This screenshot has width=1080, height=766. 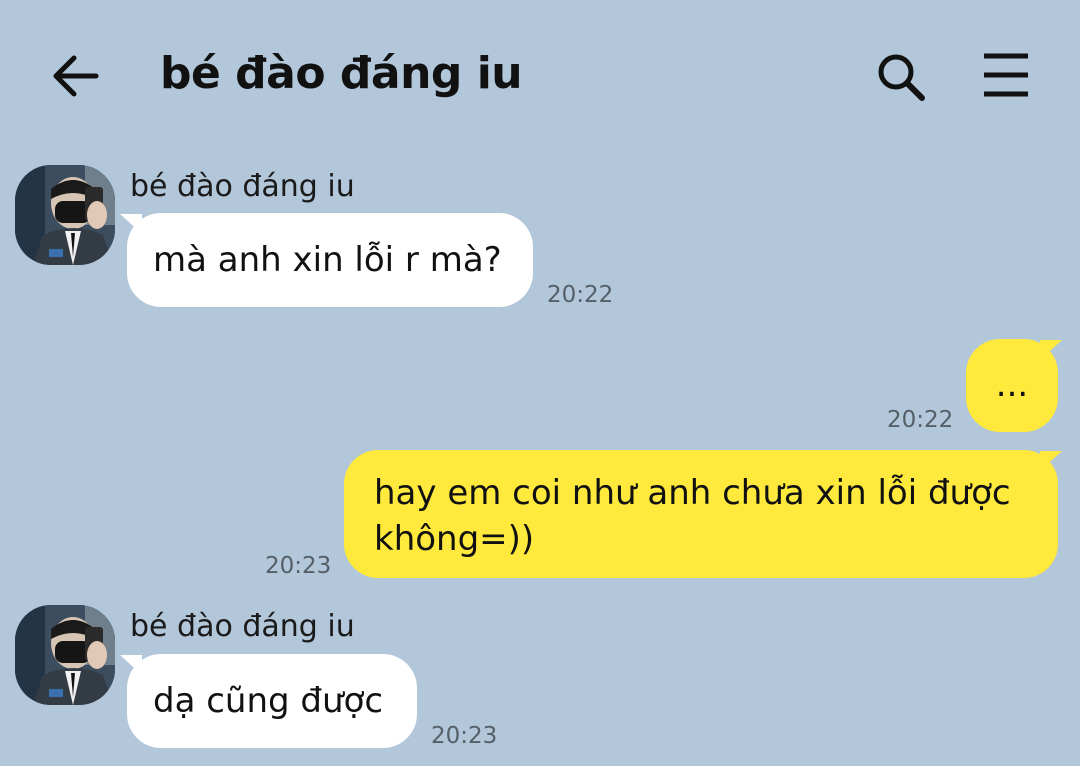 I want to click on search-icon, so click(x=901, y=77).